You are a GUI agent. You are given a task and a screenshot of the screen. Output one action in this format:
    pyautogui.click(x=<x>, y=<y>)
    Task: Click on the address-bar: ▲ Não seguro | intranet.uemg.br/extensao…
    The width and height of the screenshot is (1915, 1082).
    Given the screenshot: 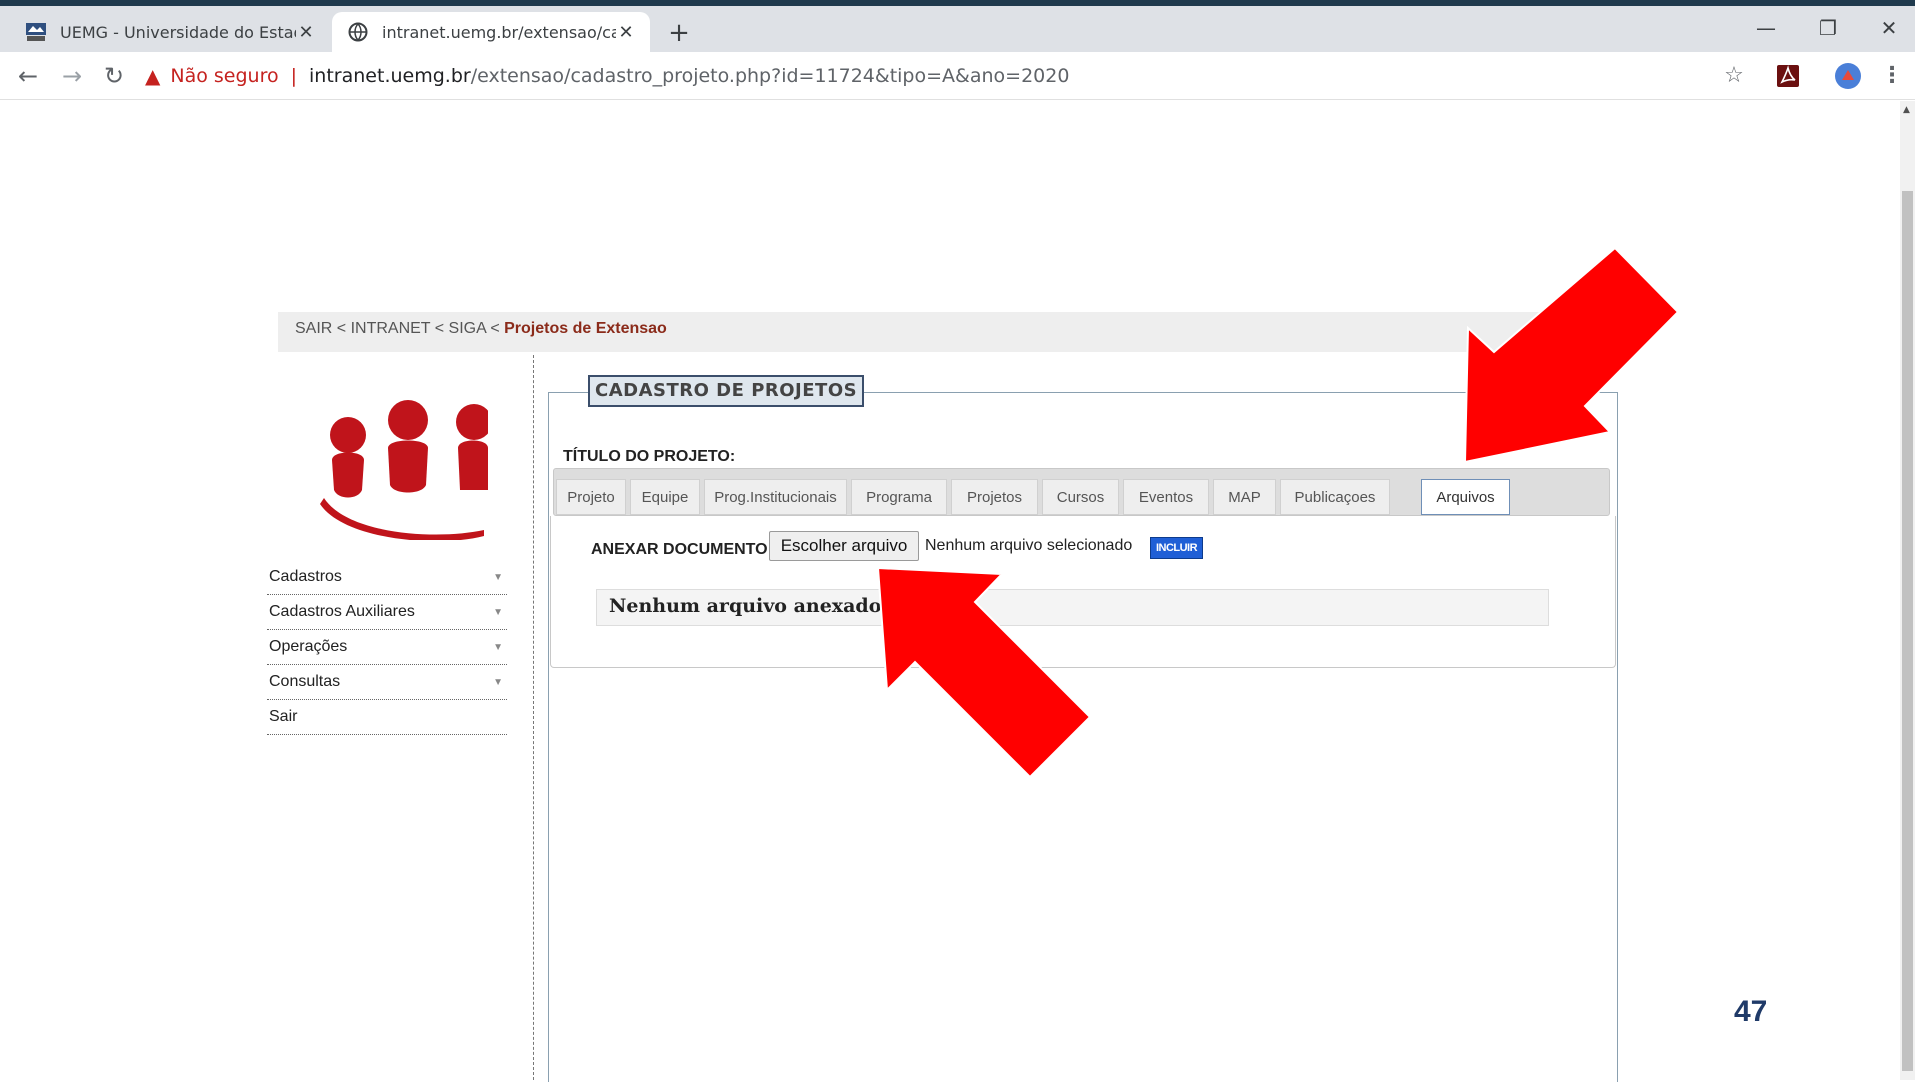 What is the action you would take?
    pyautogui.click(x=945, y=76)
    